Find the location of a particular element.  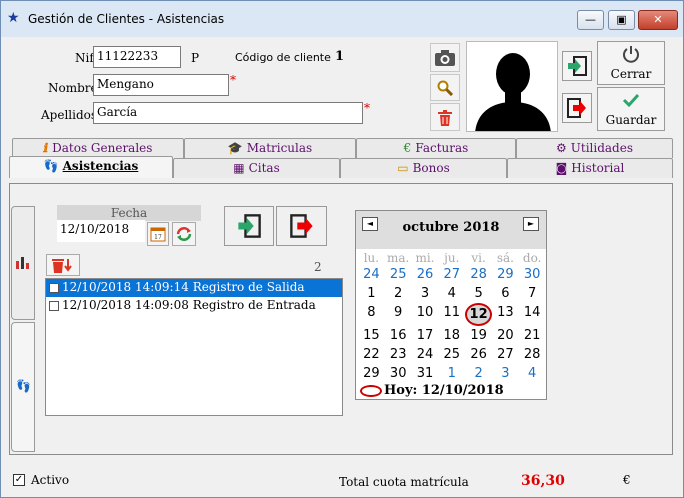

calendar-day: 7 is located at coordinates (532, 293).